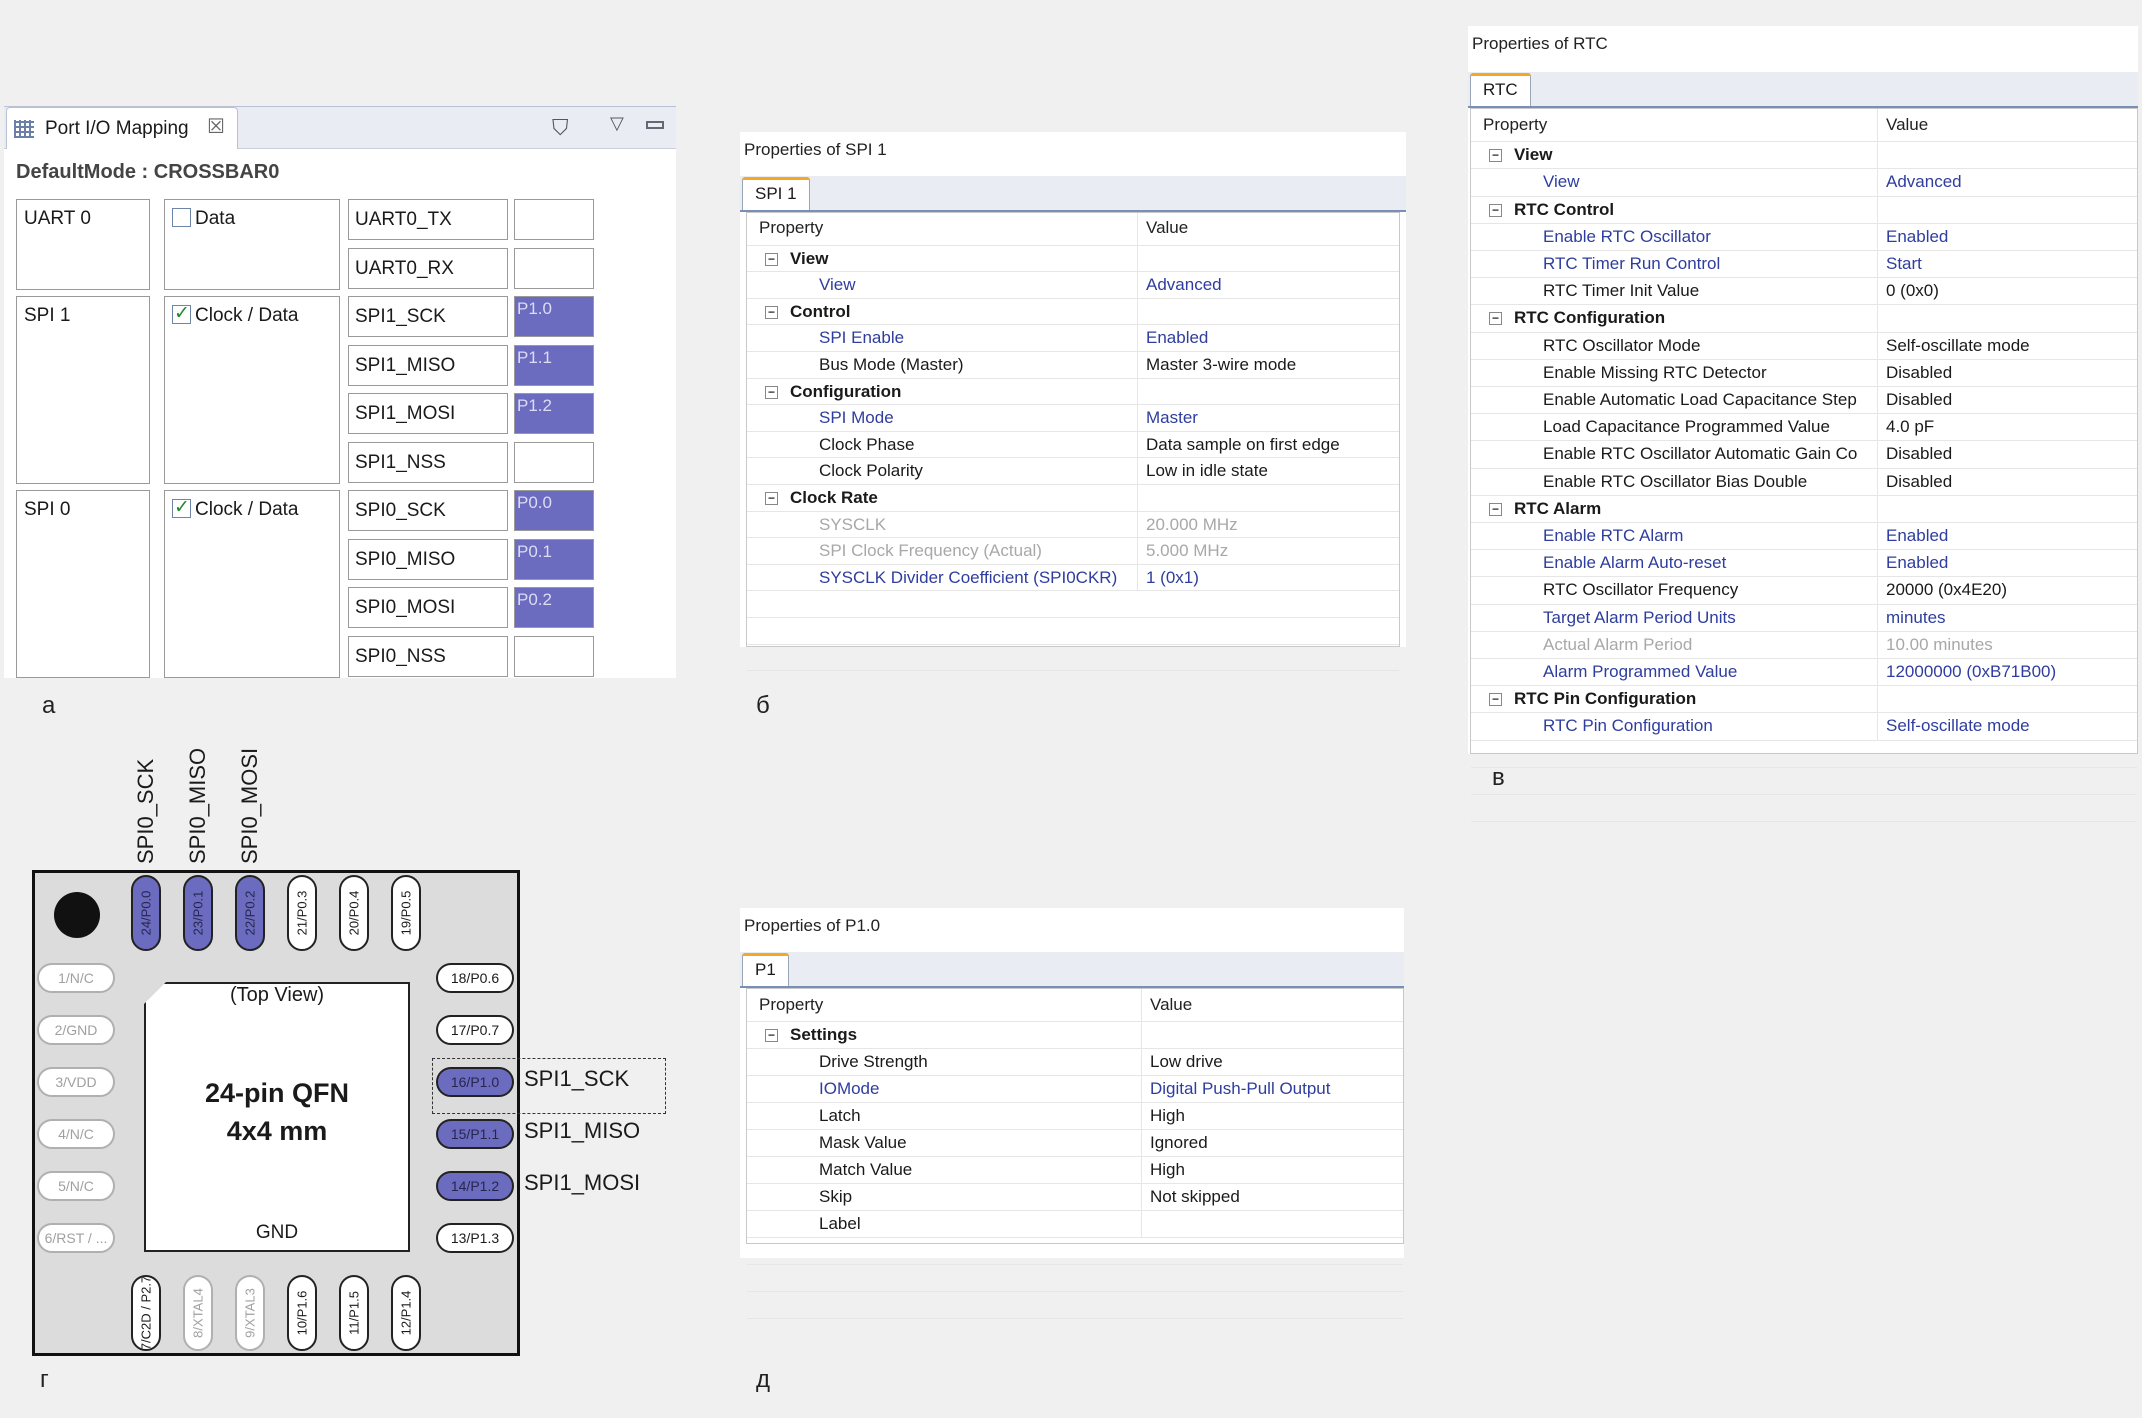 Image resolution: width=2142 pixels, height=1418 pixels. What do you see at coordinates (1268, 444) in the screenshot?
I see `property-value: Data sample on first edge` at bounding box center [1268, 444].